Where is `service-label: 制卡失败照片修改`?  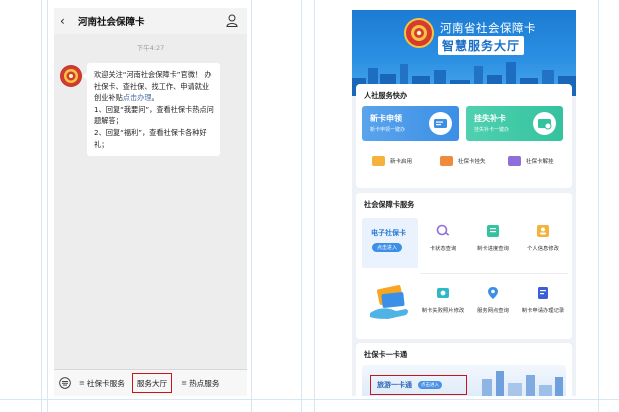 service-label: 制卡失败照片修改 is located at coordinates (443, 311).